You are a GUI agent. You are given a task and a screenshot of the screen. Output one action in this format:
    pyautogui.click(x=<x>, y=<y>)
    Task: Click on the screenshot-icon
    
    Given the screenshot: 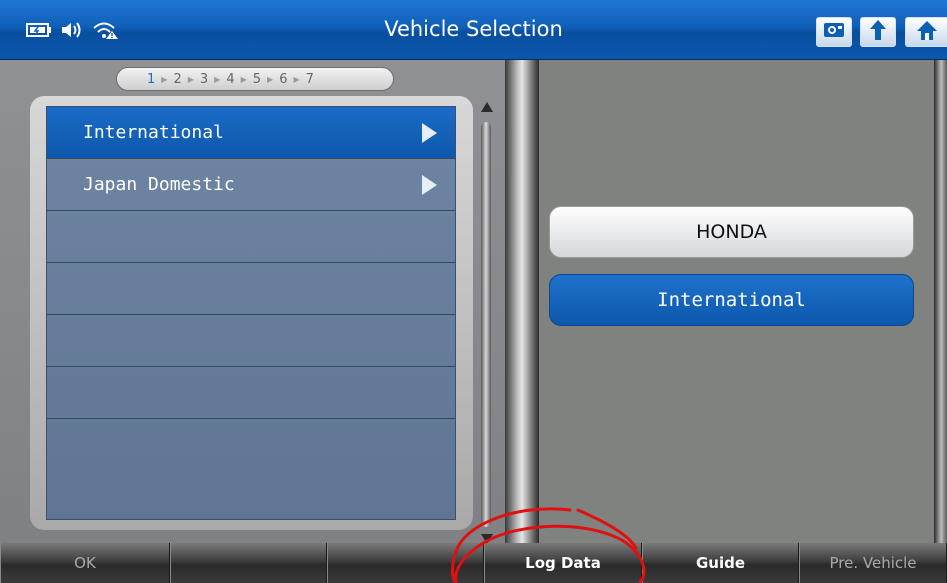 What is the action you would take?
    pyautogui.click(x=834, y=32)
    